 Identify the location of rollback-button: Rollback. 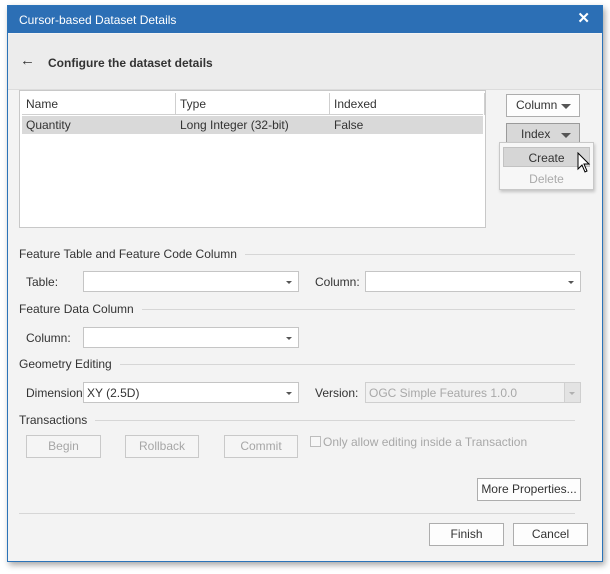
(162, 446).